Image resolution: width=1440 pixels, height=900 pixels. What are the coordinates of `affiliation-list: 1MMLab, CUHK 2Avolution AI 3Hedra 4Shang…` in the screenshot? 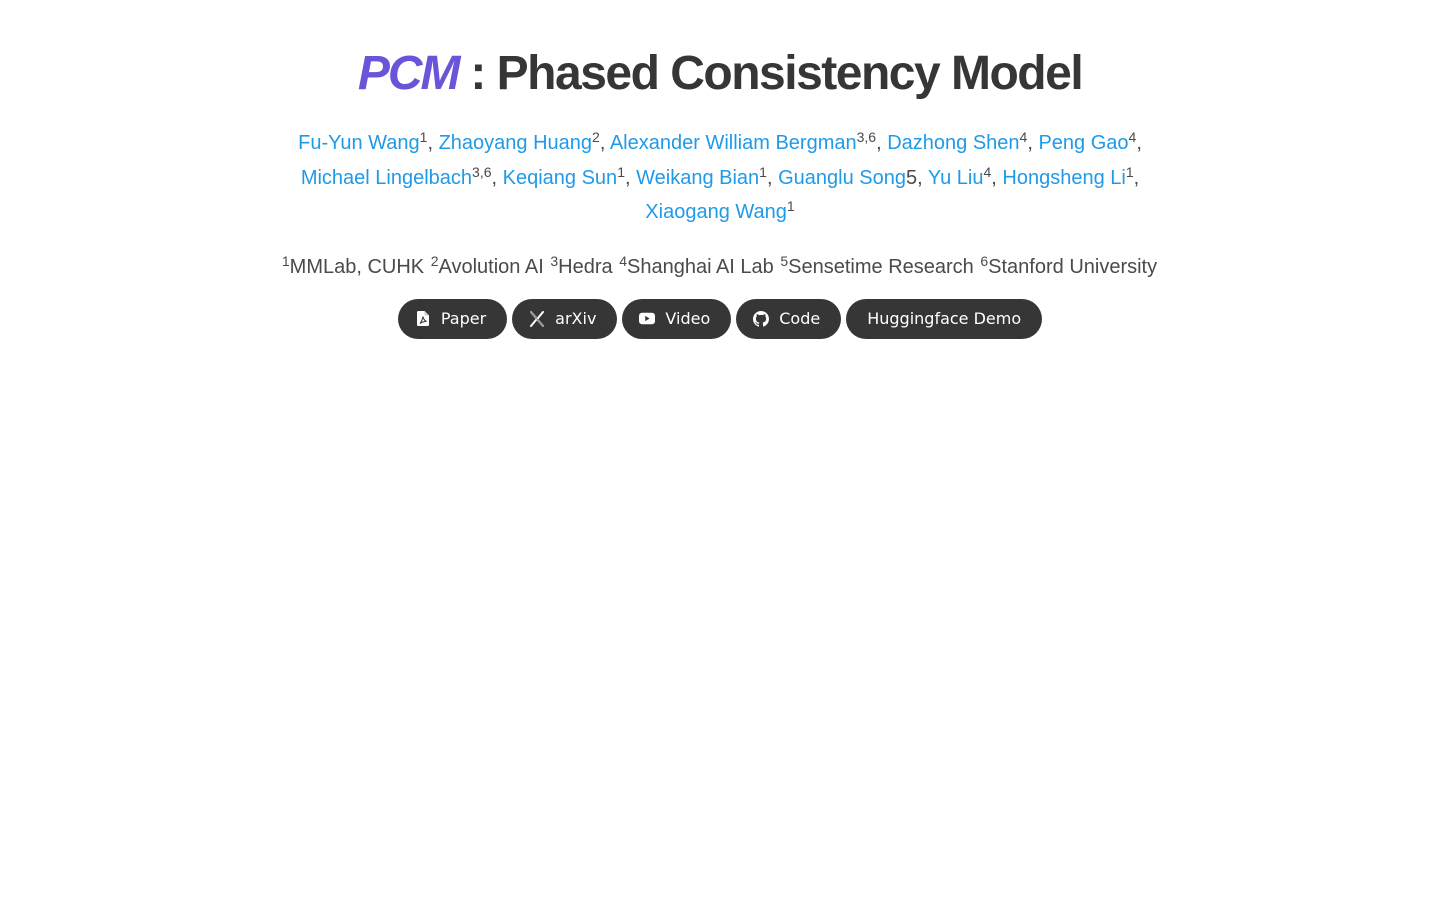 It's located at (720, 267).